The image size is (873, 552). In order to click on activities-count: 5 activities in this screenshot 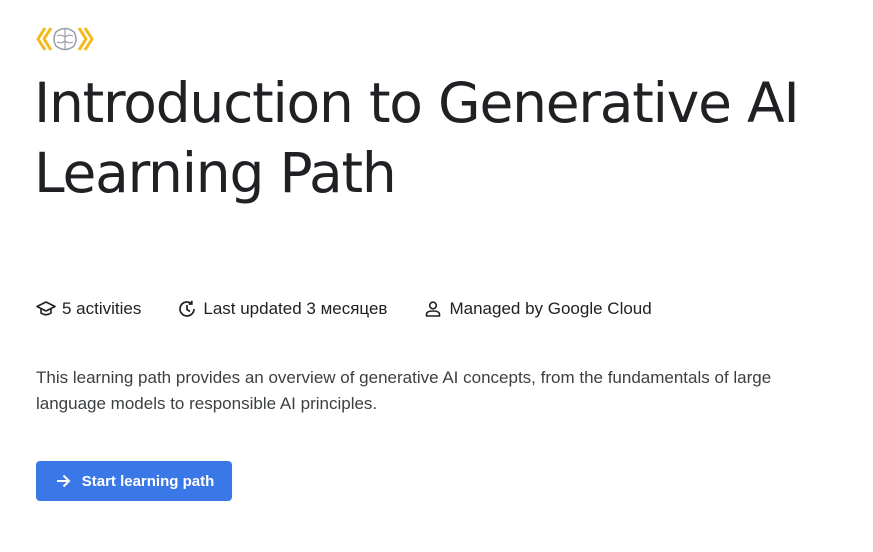, I will do `click(88, 309)`.